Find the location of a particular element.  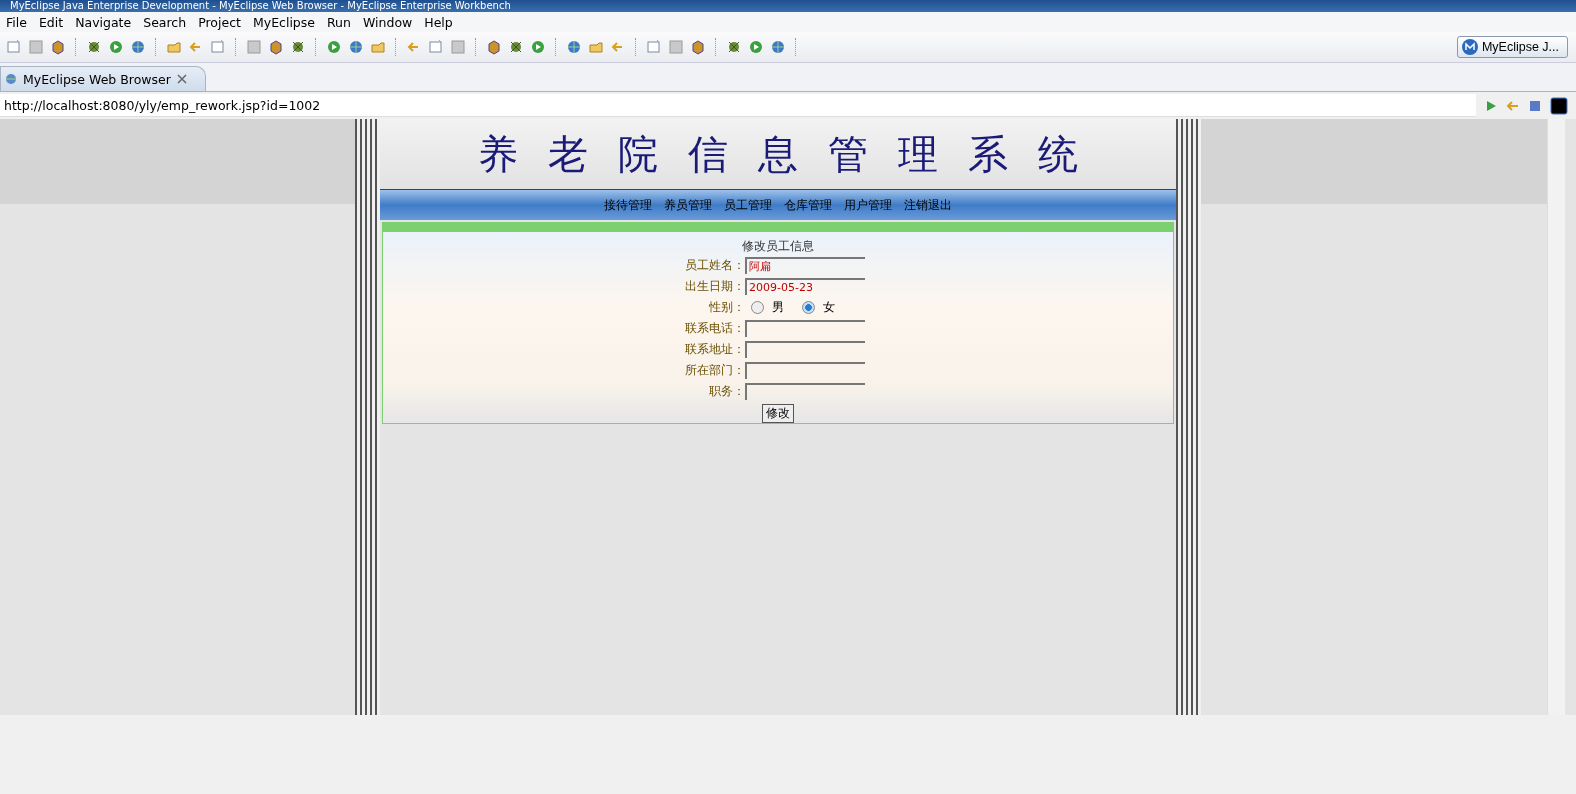

nav-link: 接待管理 is located at coordinates (628, 205).